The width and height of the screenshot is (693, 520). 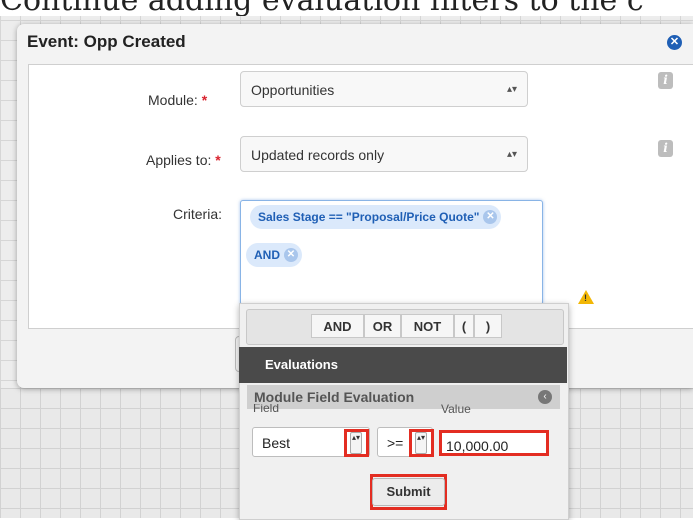 What do you see at coordinates (183, 160) in the screenshot?
I see `applies-to-label: Applies to: *` at bounding box center [183, 160].